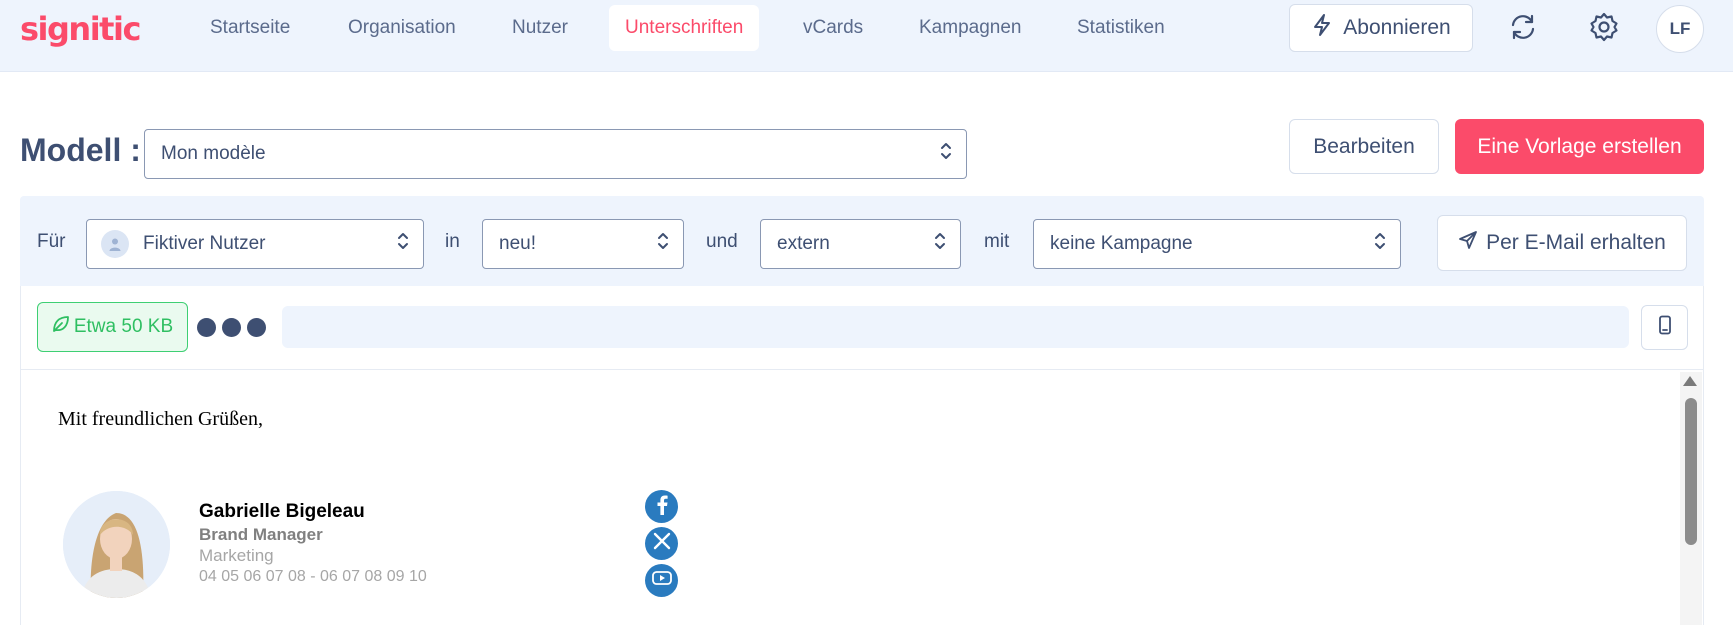 This screenshot has height=625, width=1733. What do you see at coordinates (1364, 146) in the screenshot?
I see `edit-button: Bearbeiten` at bounding box center [1364, 146].